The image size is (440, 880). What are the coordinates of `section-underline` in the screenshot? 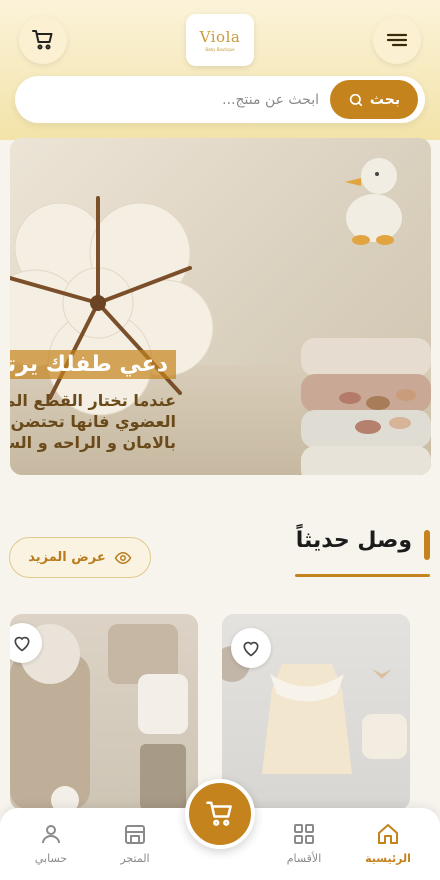 It's located at (362, 575).